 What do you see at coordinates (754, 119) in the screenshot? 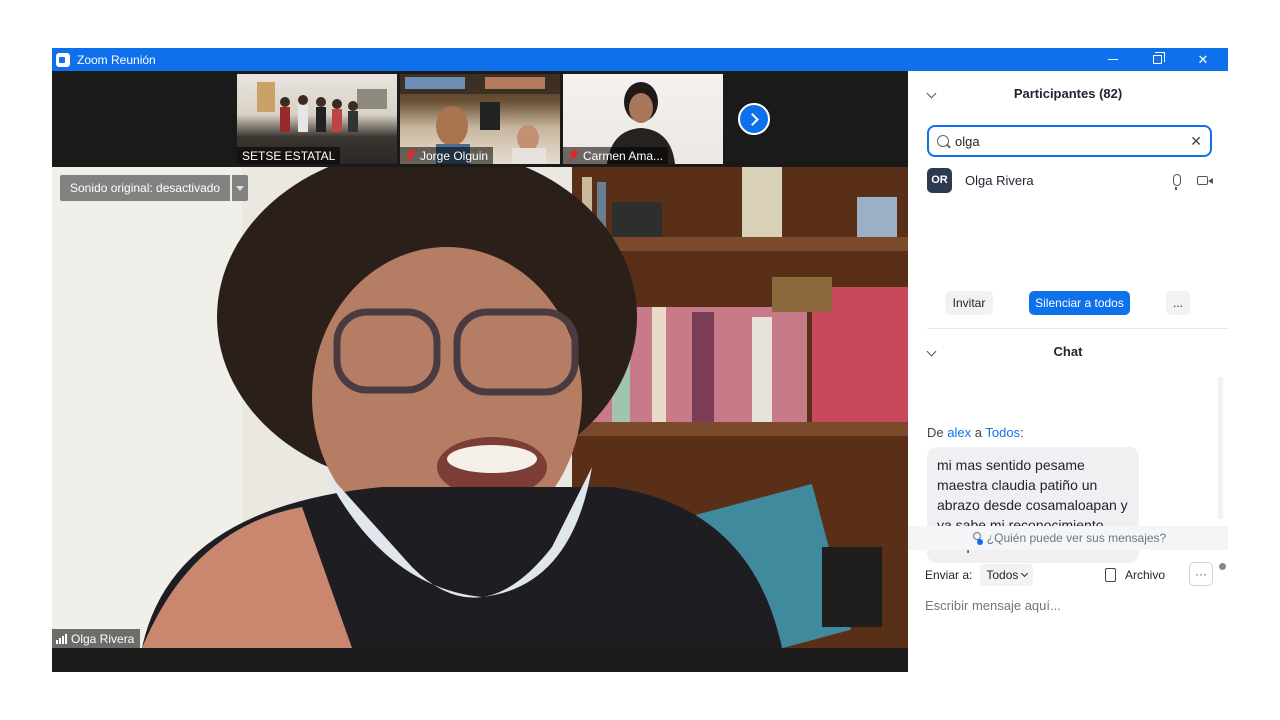
I see `next-page-button` at bounding box center [754, 119].